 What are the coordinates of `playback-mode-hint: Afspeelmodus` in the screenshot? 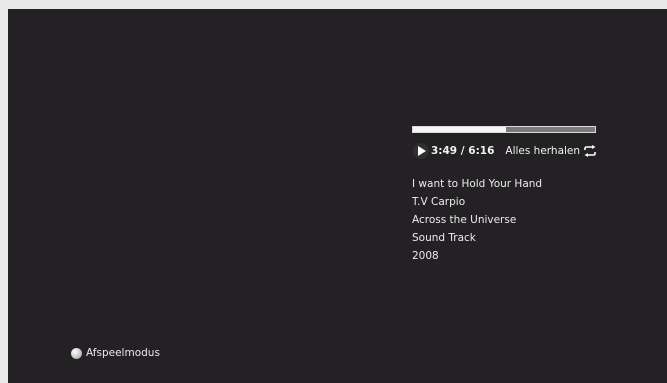 It's located at (115, 353).